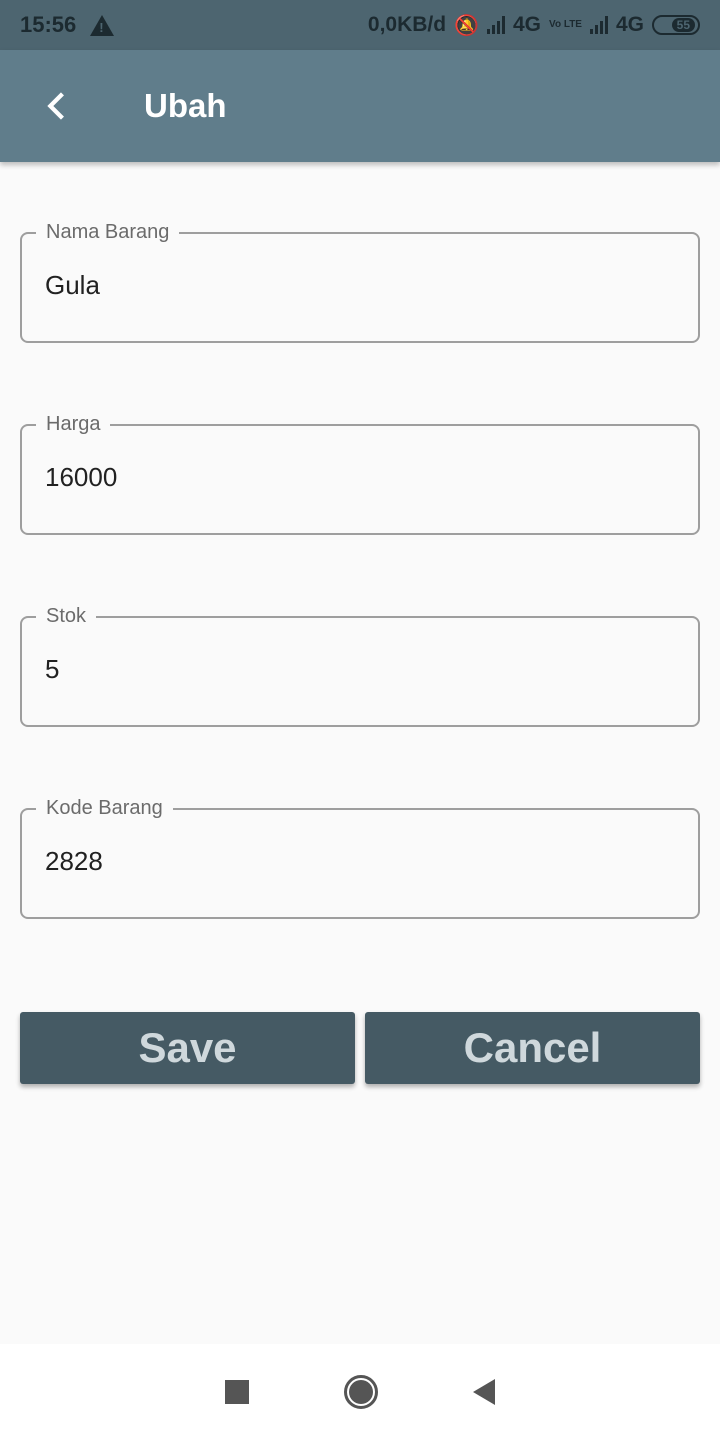  I want to click on battery-icon: 55, so click(676, 25).